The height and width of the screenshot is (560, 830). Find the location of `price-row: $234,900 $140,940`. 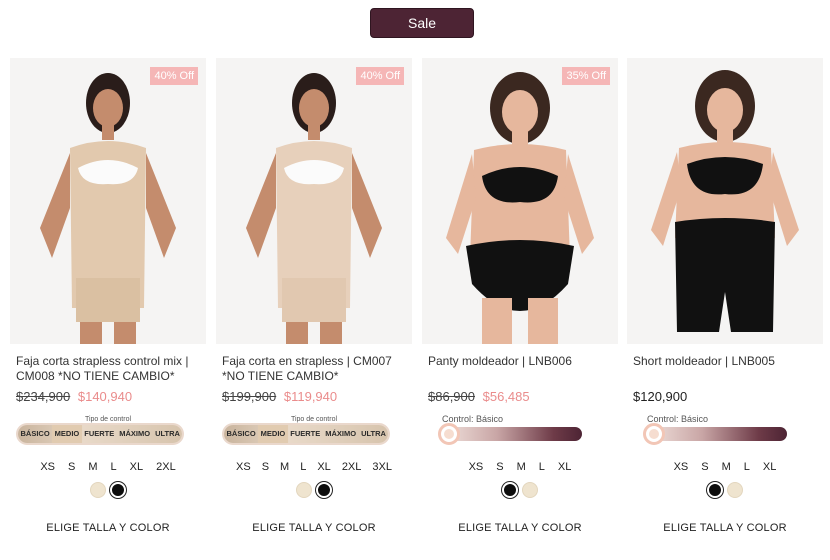

price-row: $234,900 $140,940 is located at coordinates (74, 396).